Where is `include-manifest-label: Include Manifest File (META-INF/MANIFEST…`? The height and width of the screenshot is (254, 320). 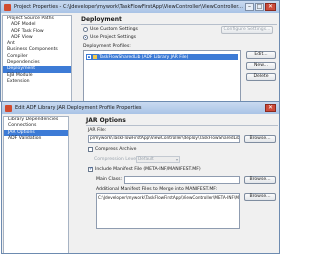 include-manifest-label: Include Manifest File (META-INF/MANIFEST… is located at coordinates (148, 169).